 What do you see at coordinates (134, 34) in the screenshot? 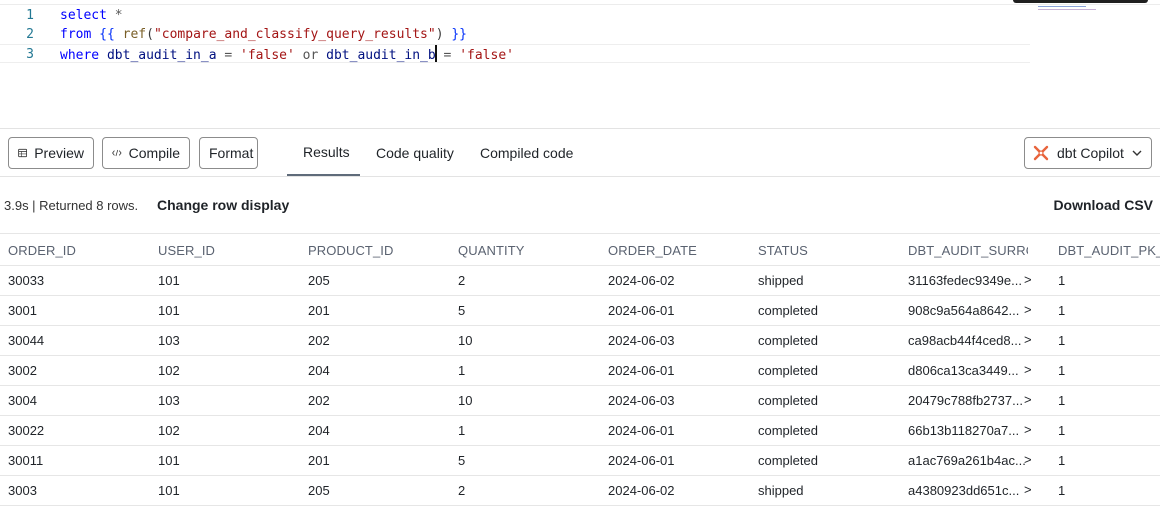
I see `code-token: ref` at bounding box center [134, 34].